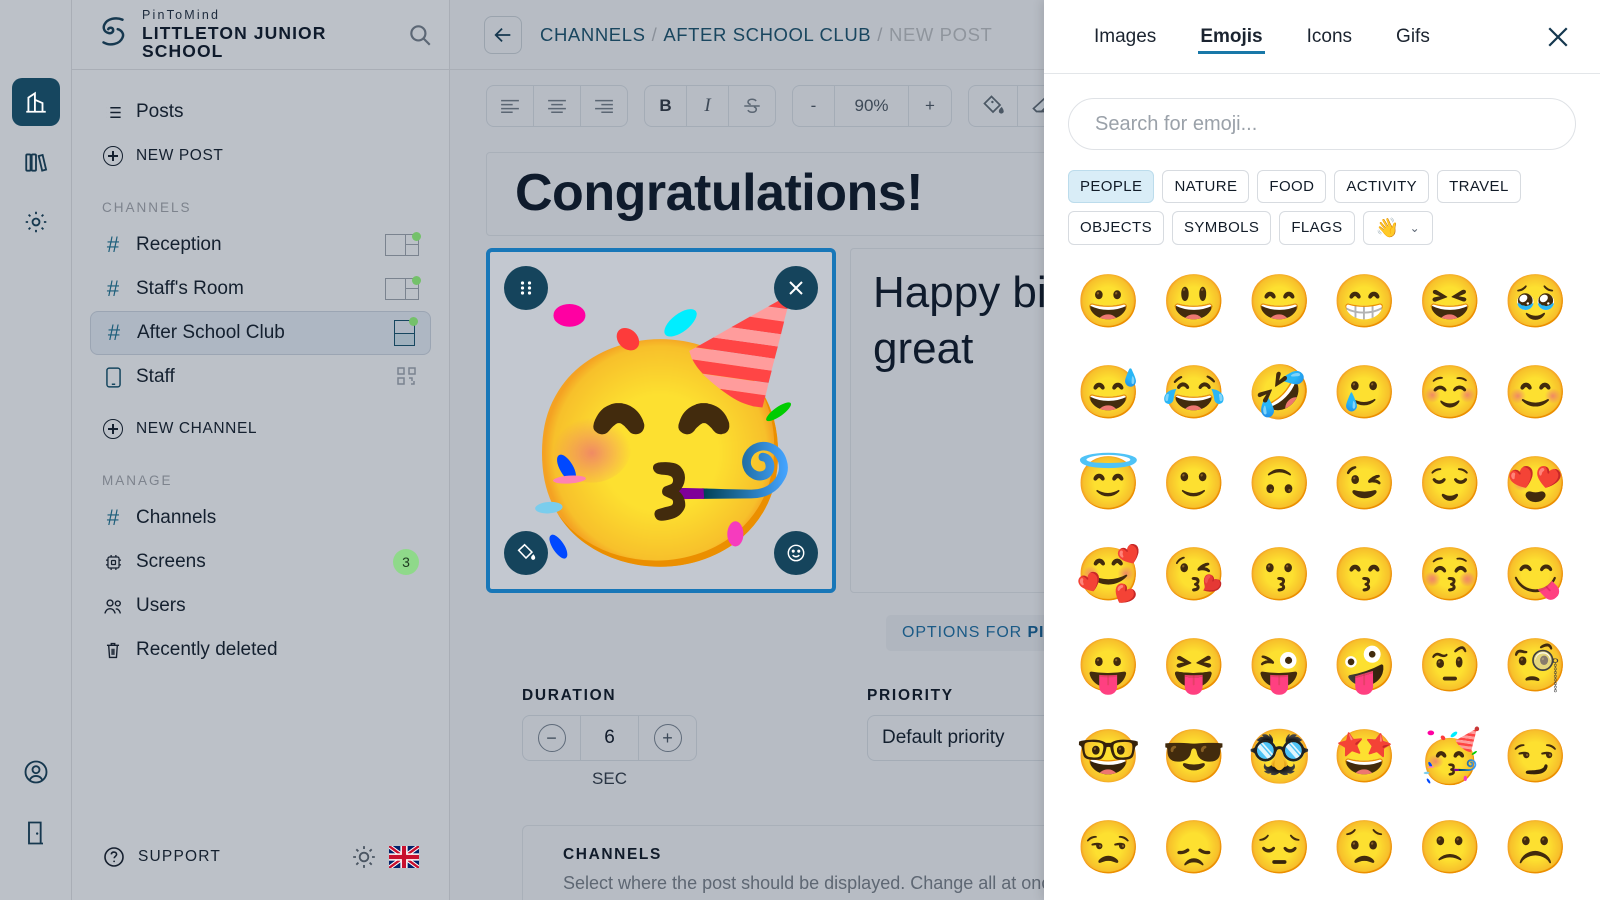 Image resolution: width=1600 pixels, height=900 pixels. Describe the element at coordinates (35, 102) in the screenshot. I see `organisation-icon` at that location.